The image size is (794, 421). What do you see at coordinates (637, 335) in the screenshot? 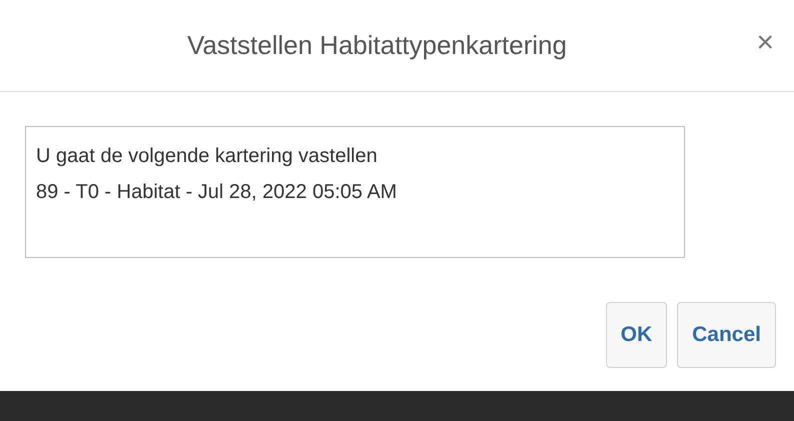
I see `ok-button: OK` at bounding box center [637, 335].